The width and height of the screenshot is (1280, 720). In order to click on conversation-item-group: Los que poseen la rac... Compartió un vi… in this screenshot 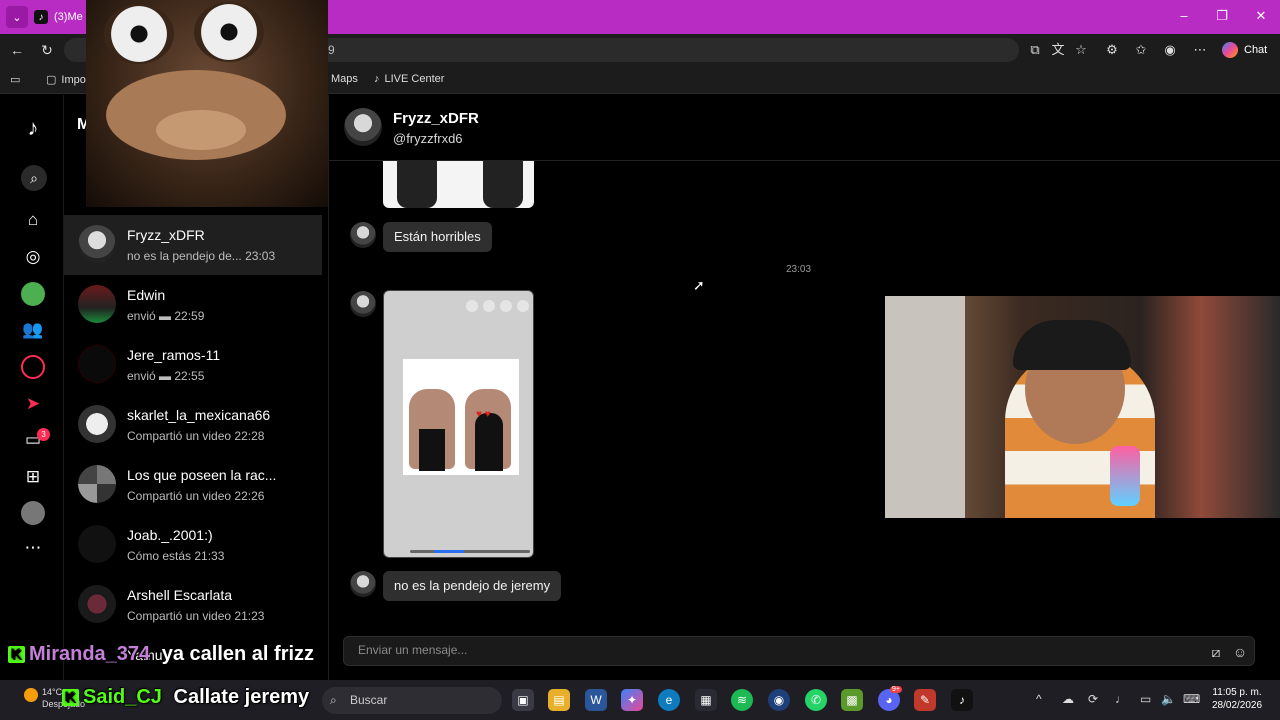, I will do `click(193, 485)`.